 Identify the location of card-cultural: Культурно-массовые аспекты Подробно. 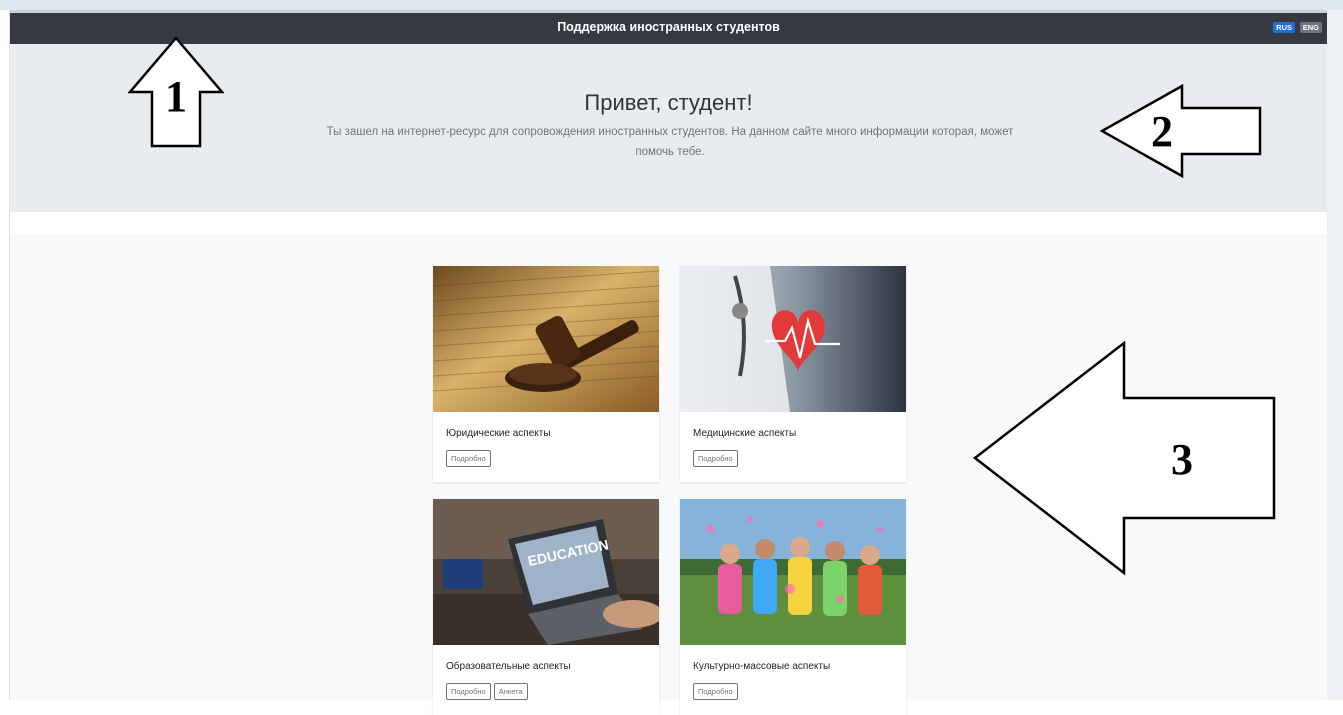
(793, 607).